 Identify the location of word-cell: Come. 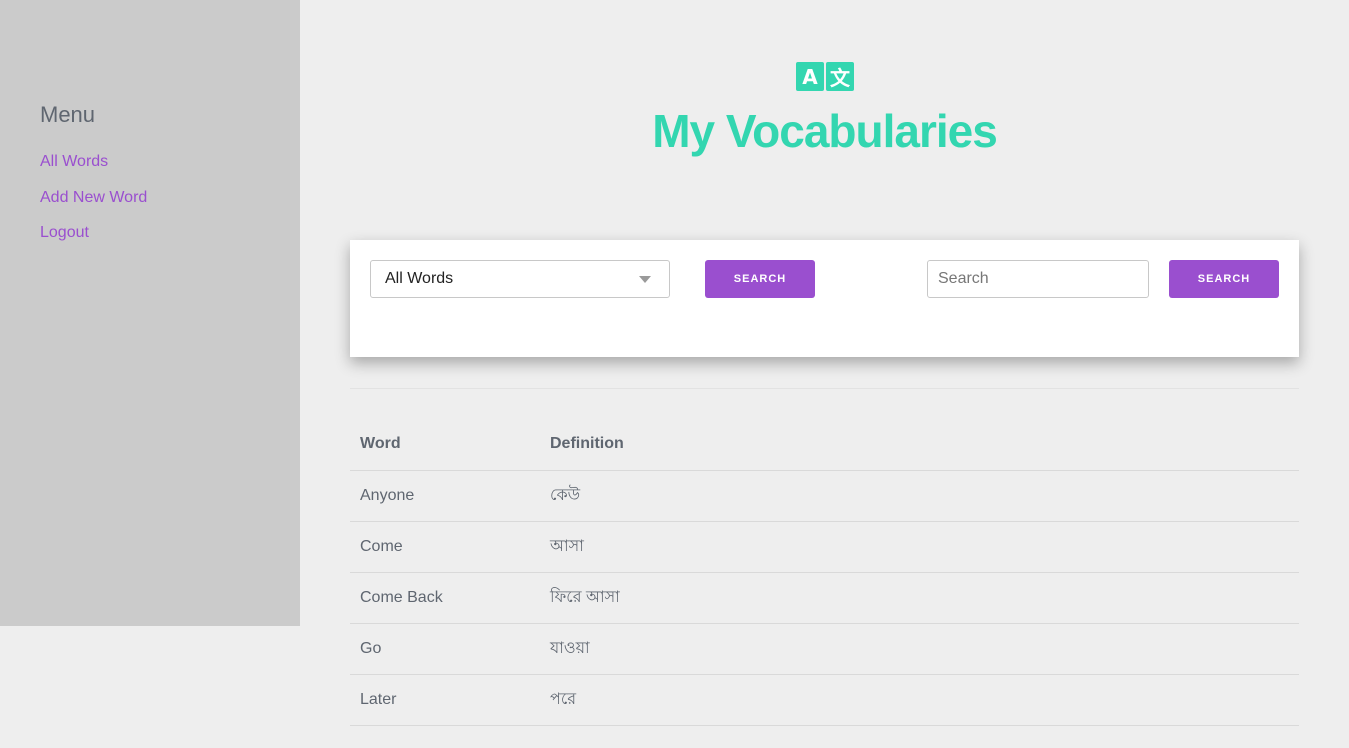
(445, 547).